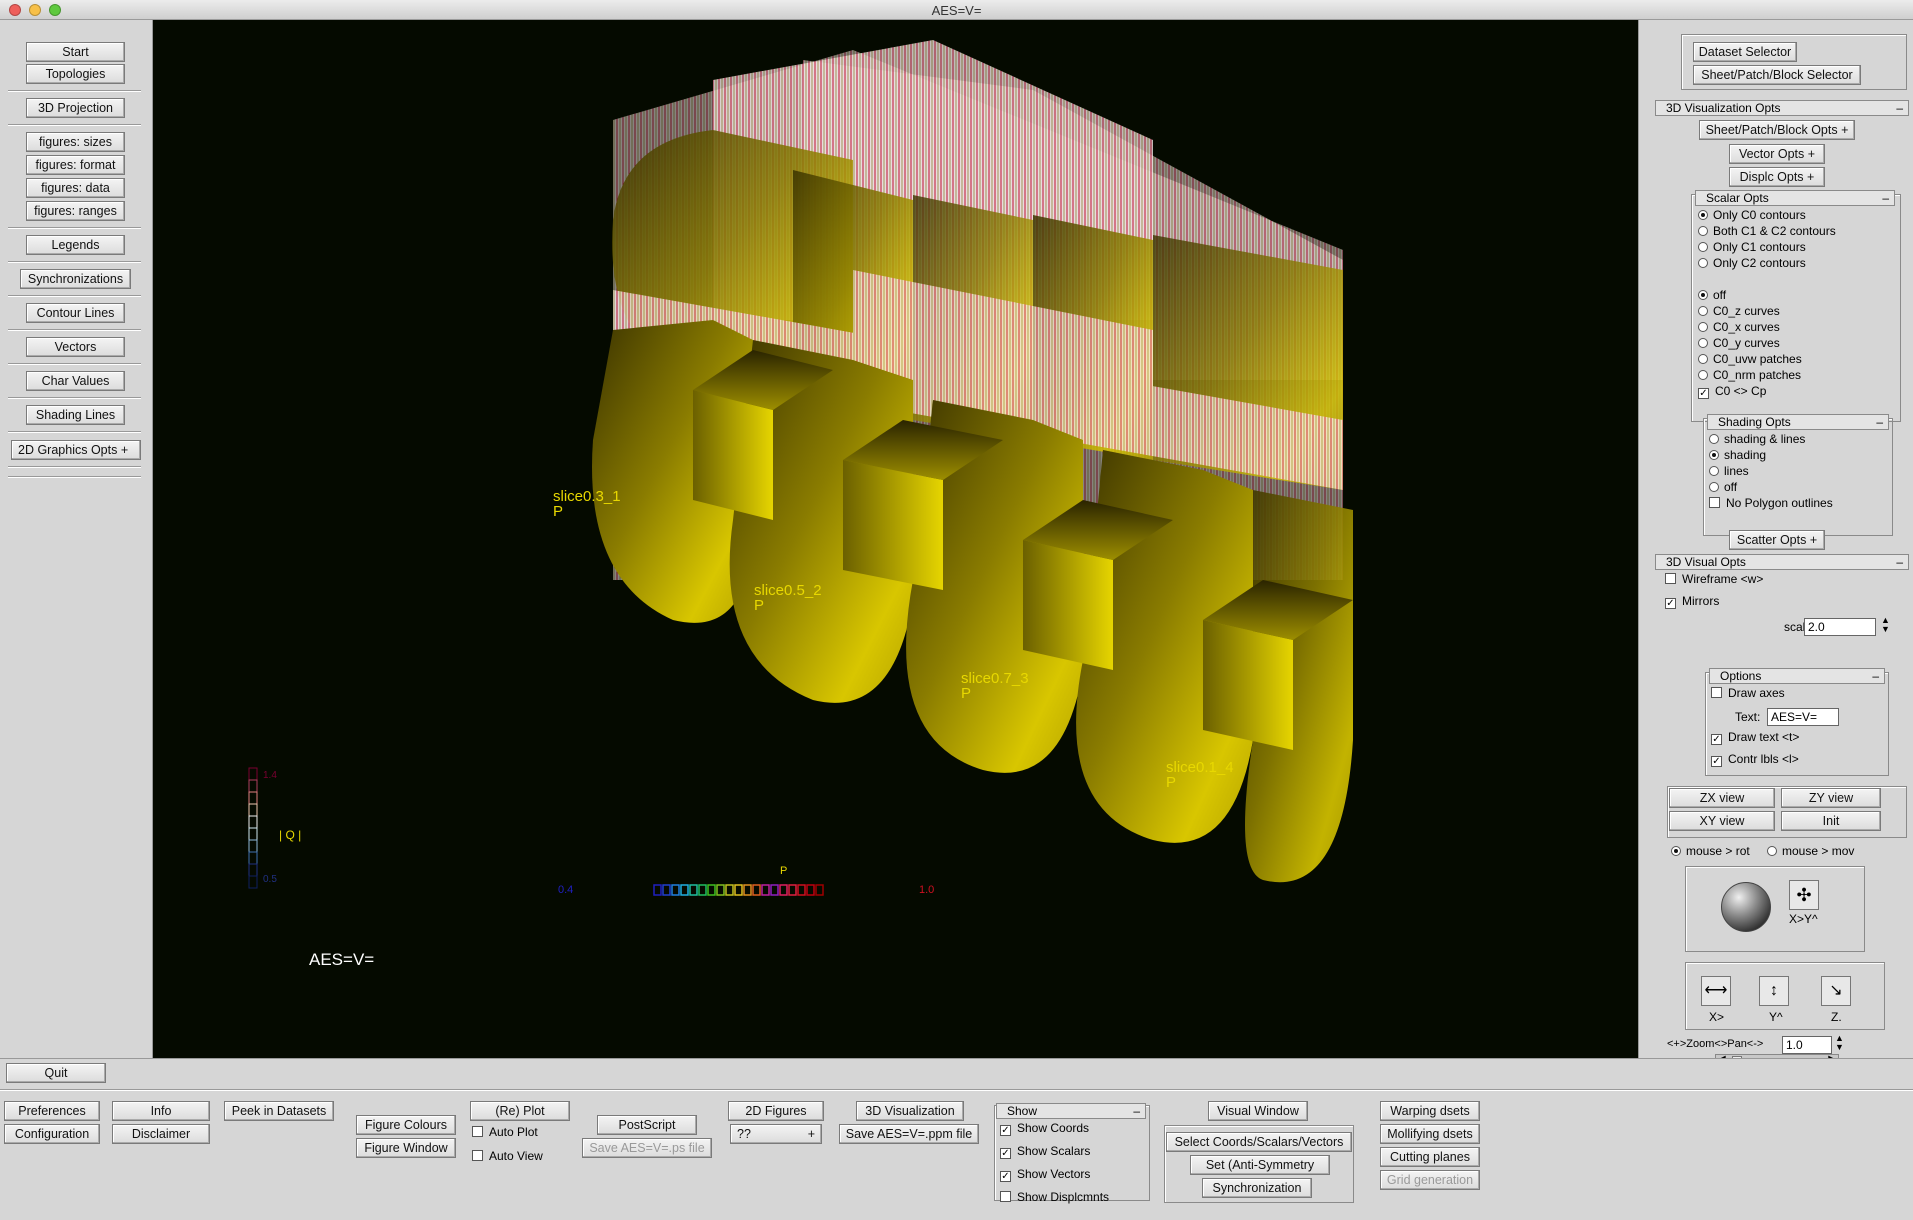  Describe the element at coordinates (1810, 851) in the screenshot. I see `mouse-mov-radio: mouse > mov` at that location.